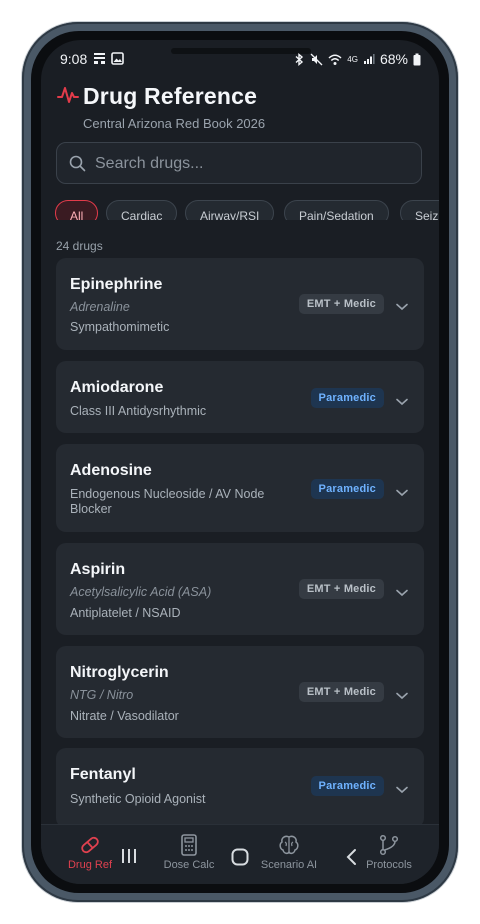 Image resolution: width=480 pixels, height=924 pixels. I want to click on filter-chip-all: All, so click(77, 210).